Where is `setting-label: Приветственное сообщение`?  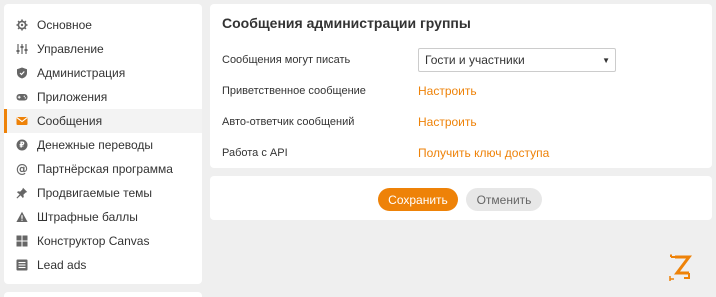 setting-label: Приветственное сообщение is located at coordinates (294, 90).